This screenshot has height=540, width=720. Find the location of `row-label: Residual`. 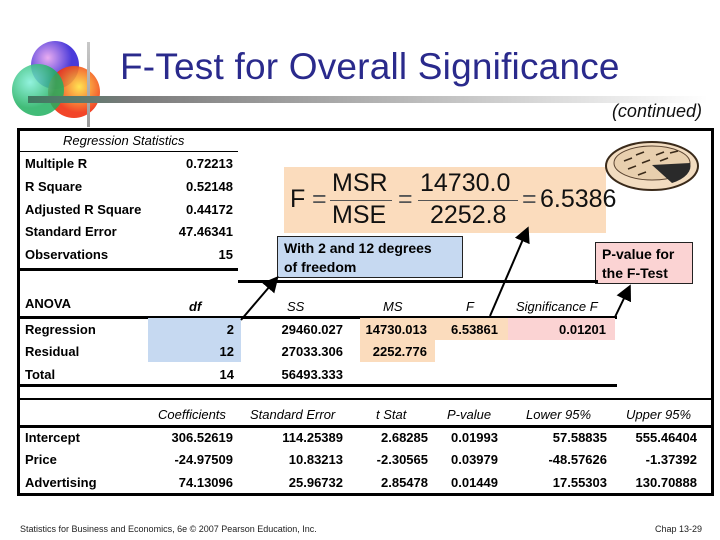

row-label: Residual is located at coordinates (52, 351).